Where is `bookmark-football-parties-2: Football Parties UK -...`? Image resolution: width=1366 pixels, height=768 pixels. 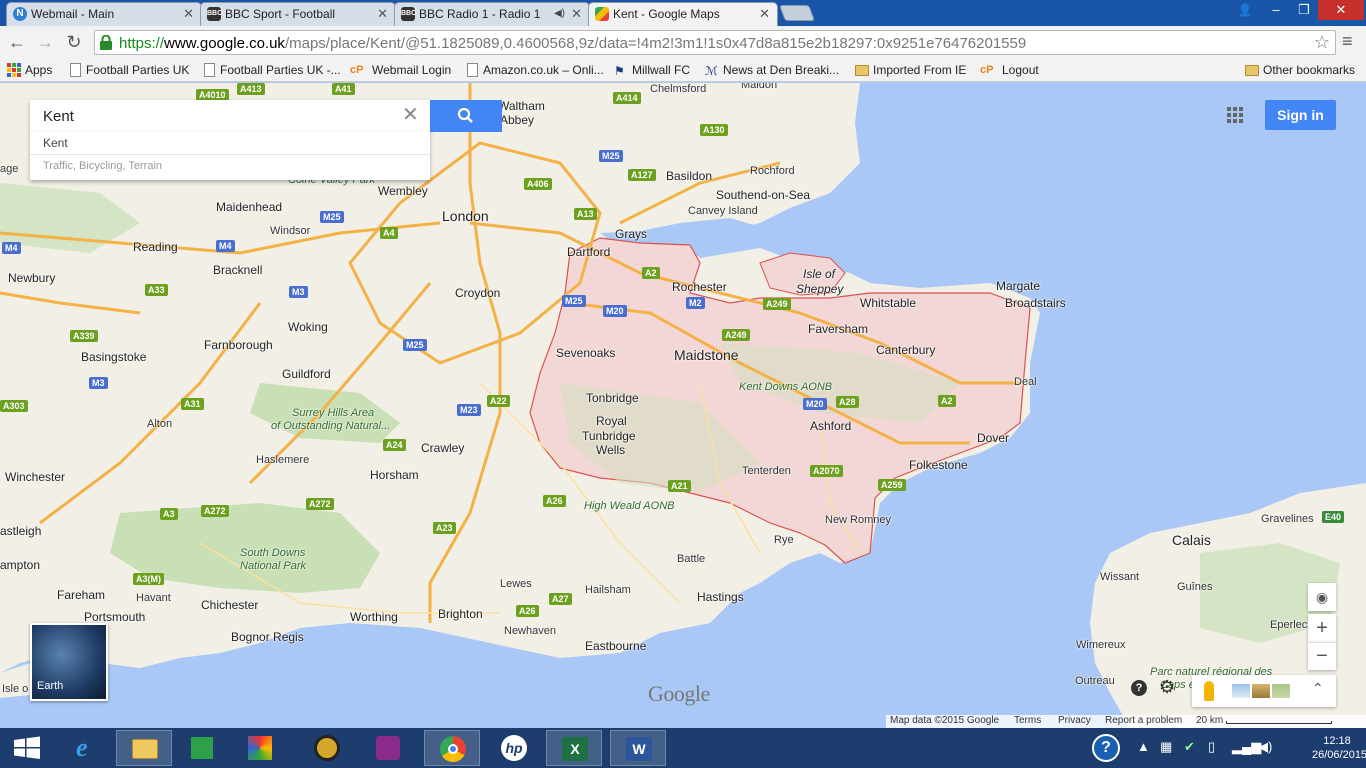
bookmark-football-parties-2: Football Parties UK -... is located at coordinates (271, 70).